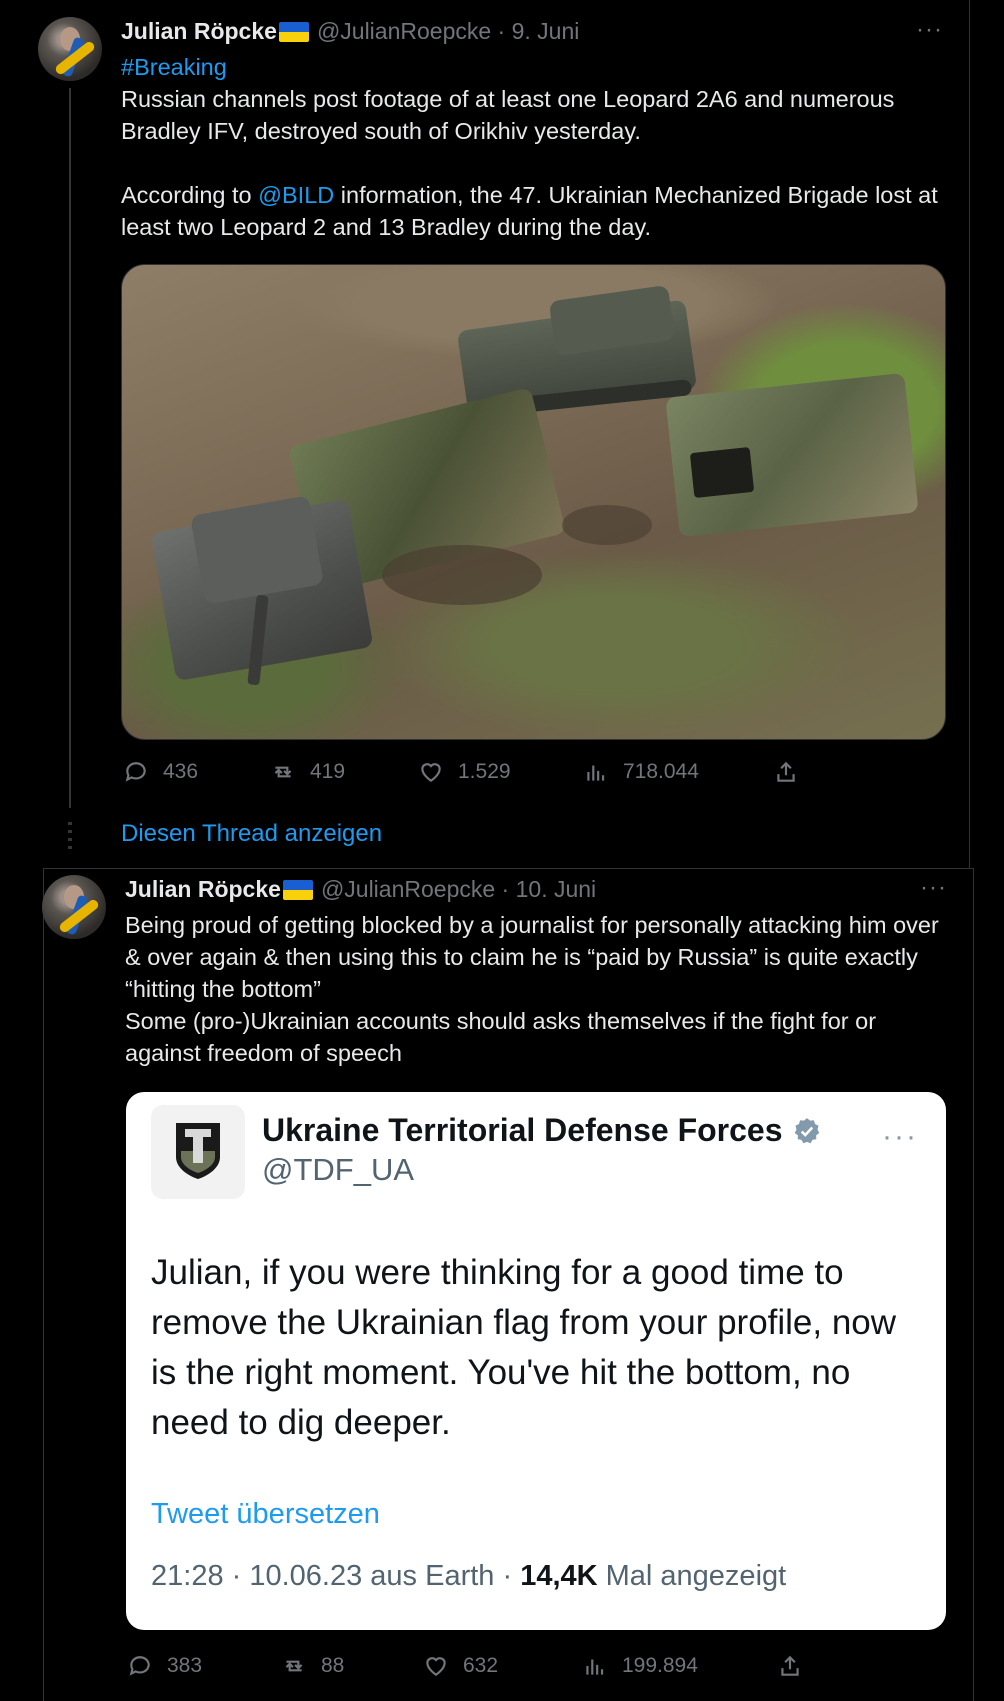  I want to click on tweet-date: 9. Juni, so click(546, 31).